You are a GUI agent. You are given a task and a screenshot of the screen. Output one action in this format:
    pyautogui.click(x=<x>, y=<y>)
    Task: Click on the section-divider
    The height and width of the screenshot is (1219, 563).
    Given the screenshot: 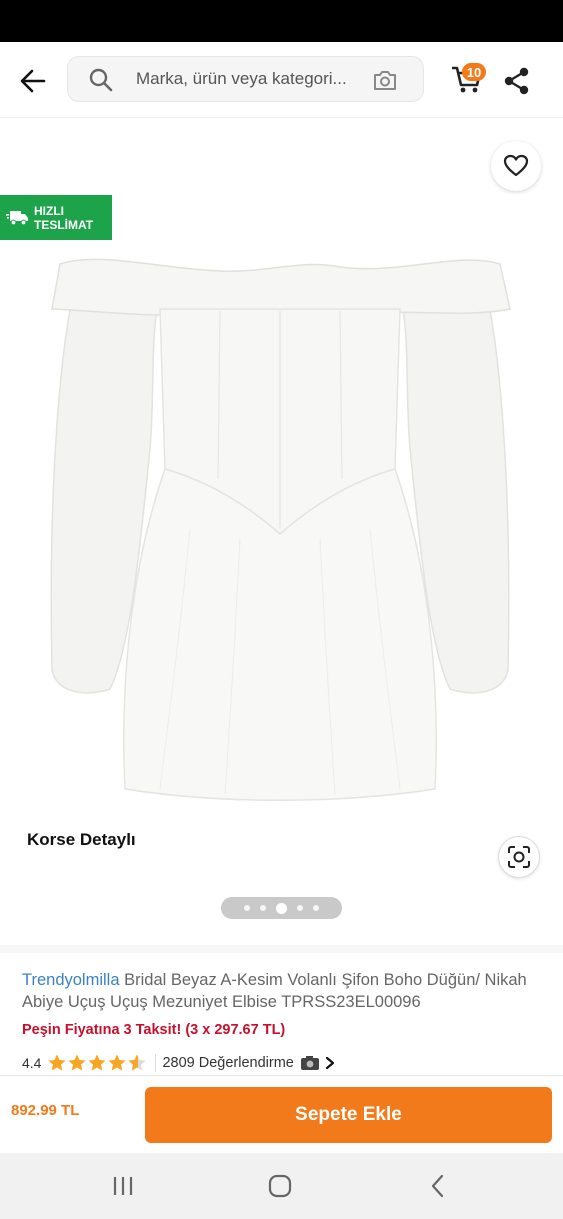 What is the action you would take?
    pyautogui.click(x=281, y=949)
    